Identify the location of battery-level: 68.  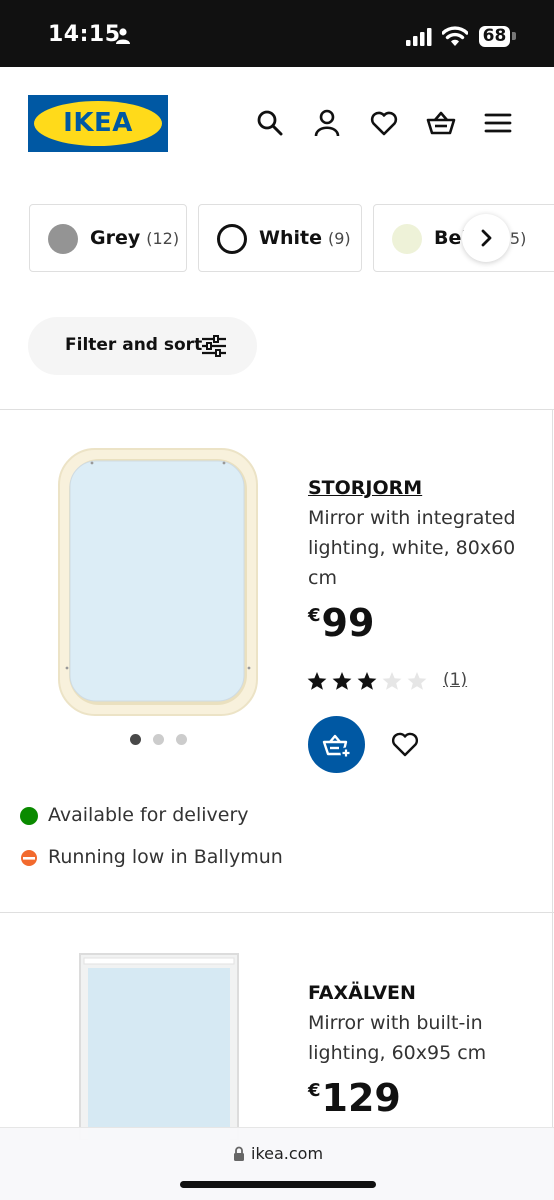
(494, 36).